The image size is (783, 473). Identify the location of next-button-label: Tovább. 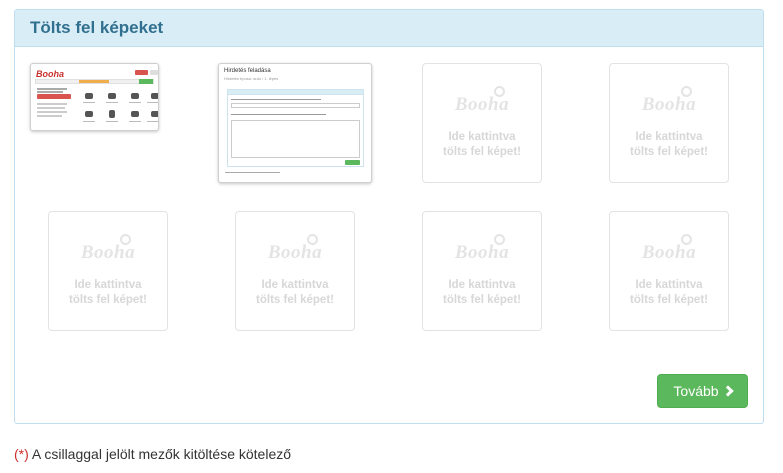
(696, 391).